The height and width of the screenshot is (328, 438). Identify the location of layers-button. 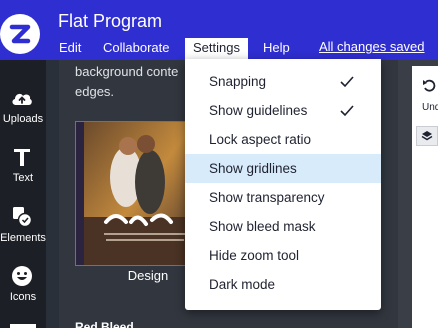
(427, 136).